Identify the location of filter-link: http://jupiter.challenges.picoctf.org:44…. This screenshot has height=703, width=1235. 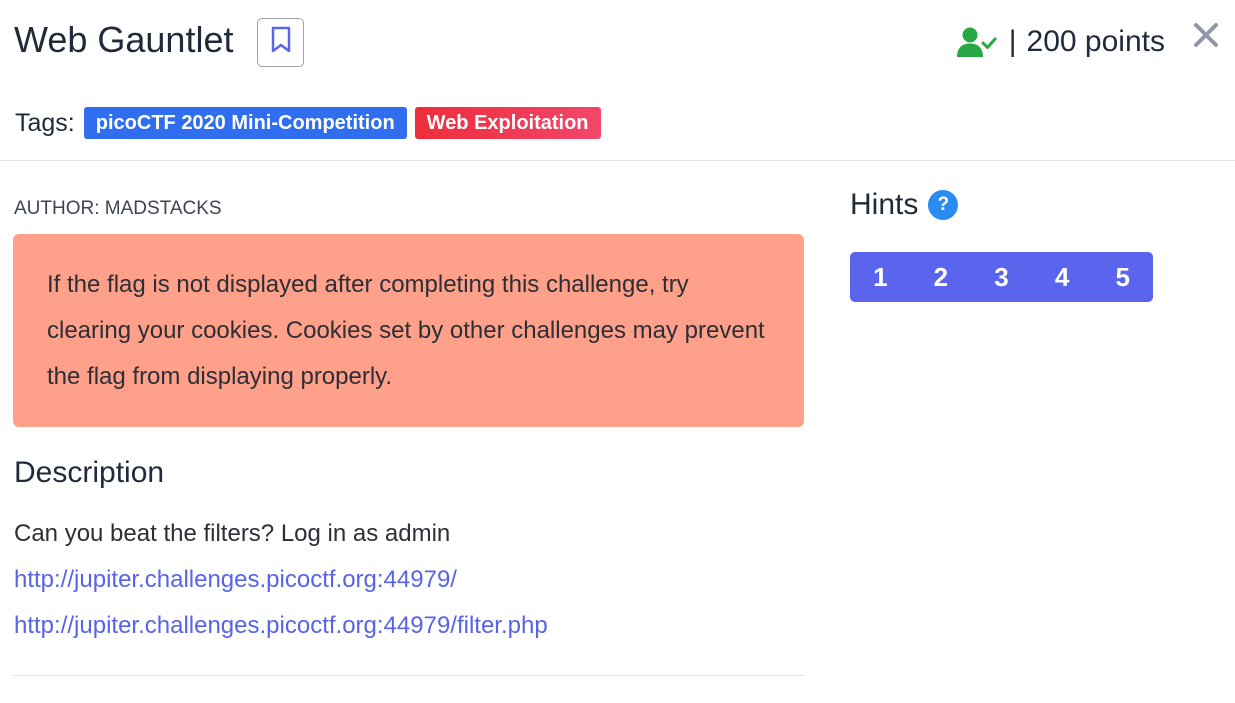
(281, 626).